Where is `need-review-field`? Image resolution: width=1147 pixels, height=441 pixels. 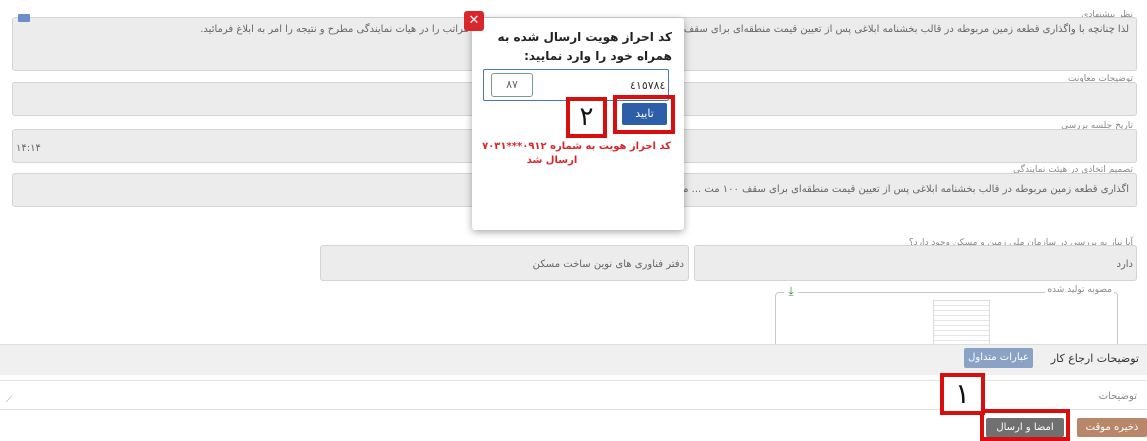 need-review-field is located at coordinates (915, 263).